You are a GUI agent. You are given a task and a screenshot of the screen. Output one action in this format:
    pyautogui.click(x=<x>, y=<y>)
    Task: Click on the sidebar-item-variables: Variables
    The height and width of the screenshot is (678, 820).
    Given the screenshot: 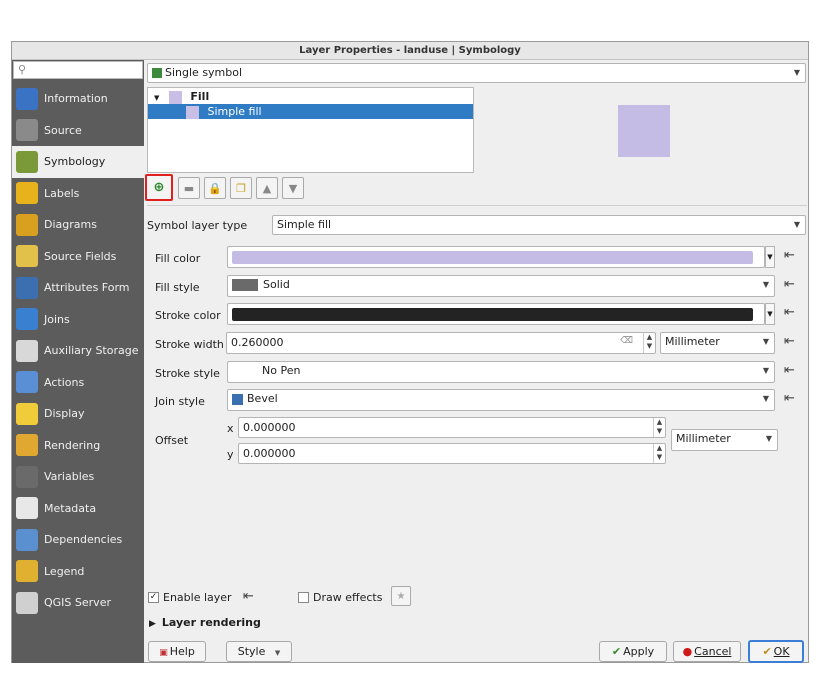 What is the action you would take?
    pyautogui.click(x=78, y=477)
    